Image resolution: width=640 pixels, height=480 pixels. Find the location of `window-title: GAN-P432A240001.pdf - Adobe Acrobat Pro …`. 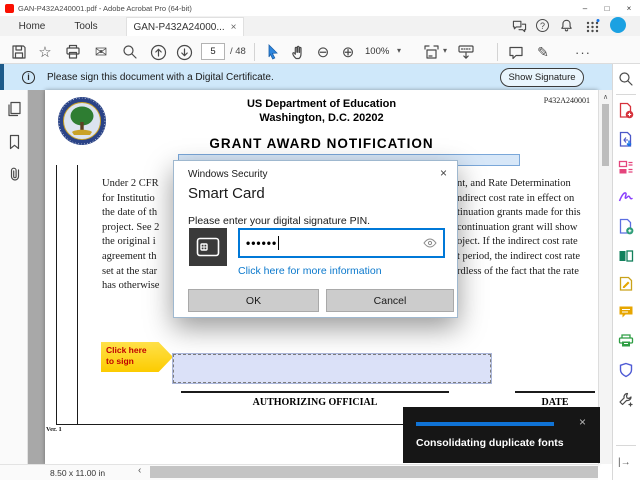

window-title: GAN-P432A240001.pdf - Adobe Acrobat Pro … is located at coordinates (105, 8).